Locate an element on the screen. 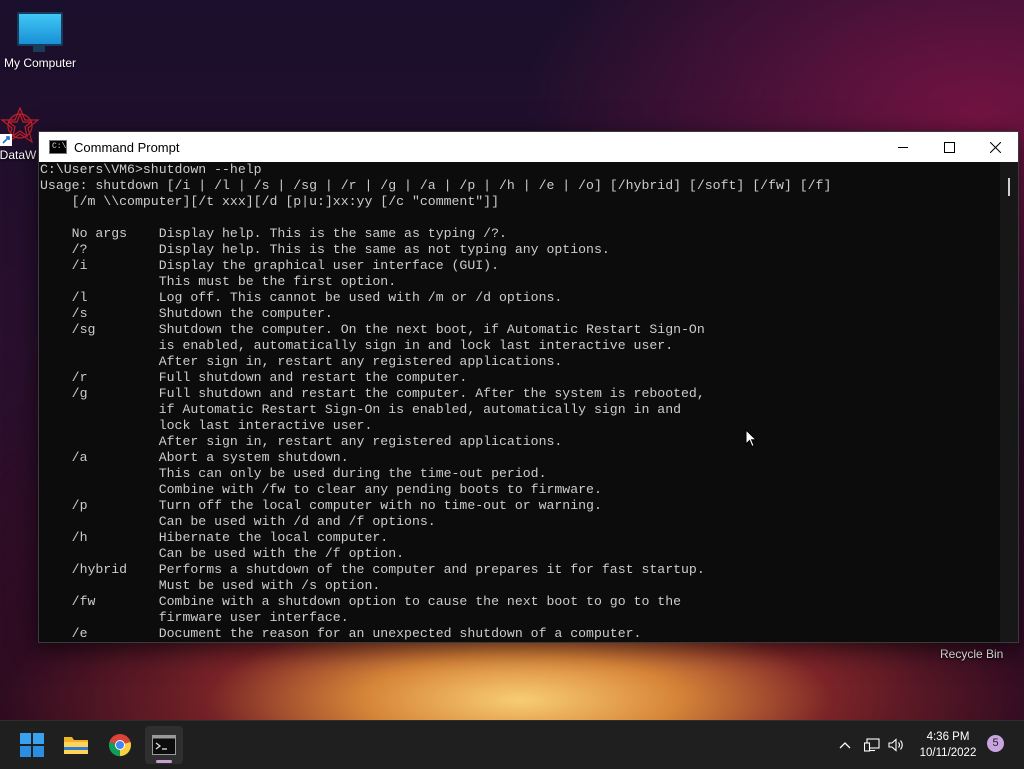  notification-badge: 5 is located at coordinates (995, 743).